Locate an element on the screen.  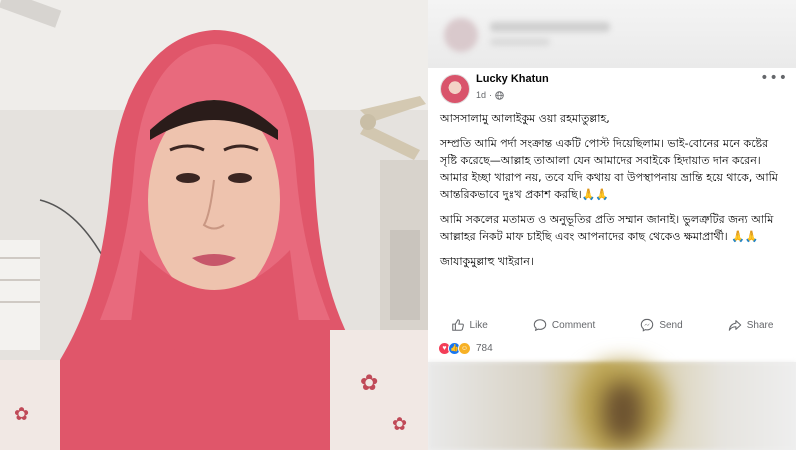
thumbs-up-icon is located at coordinates (457, 325).